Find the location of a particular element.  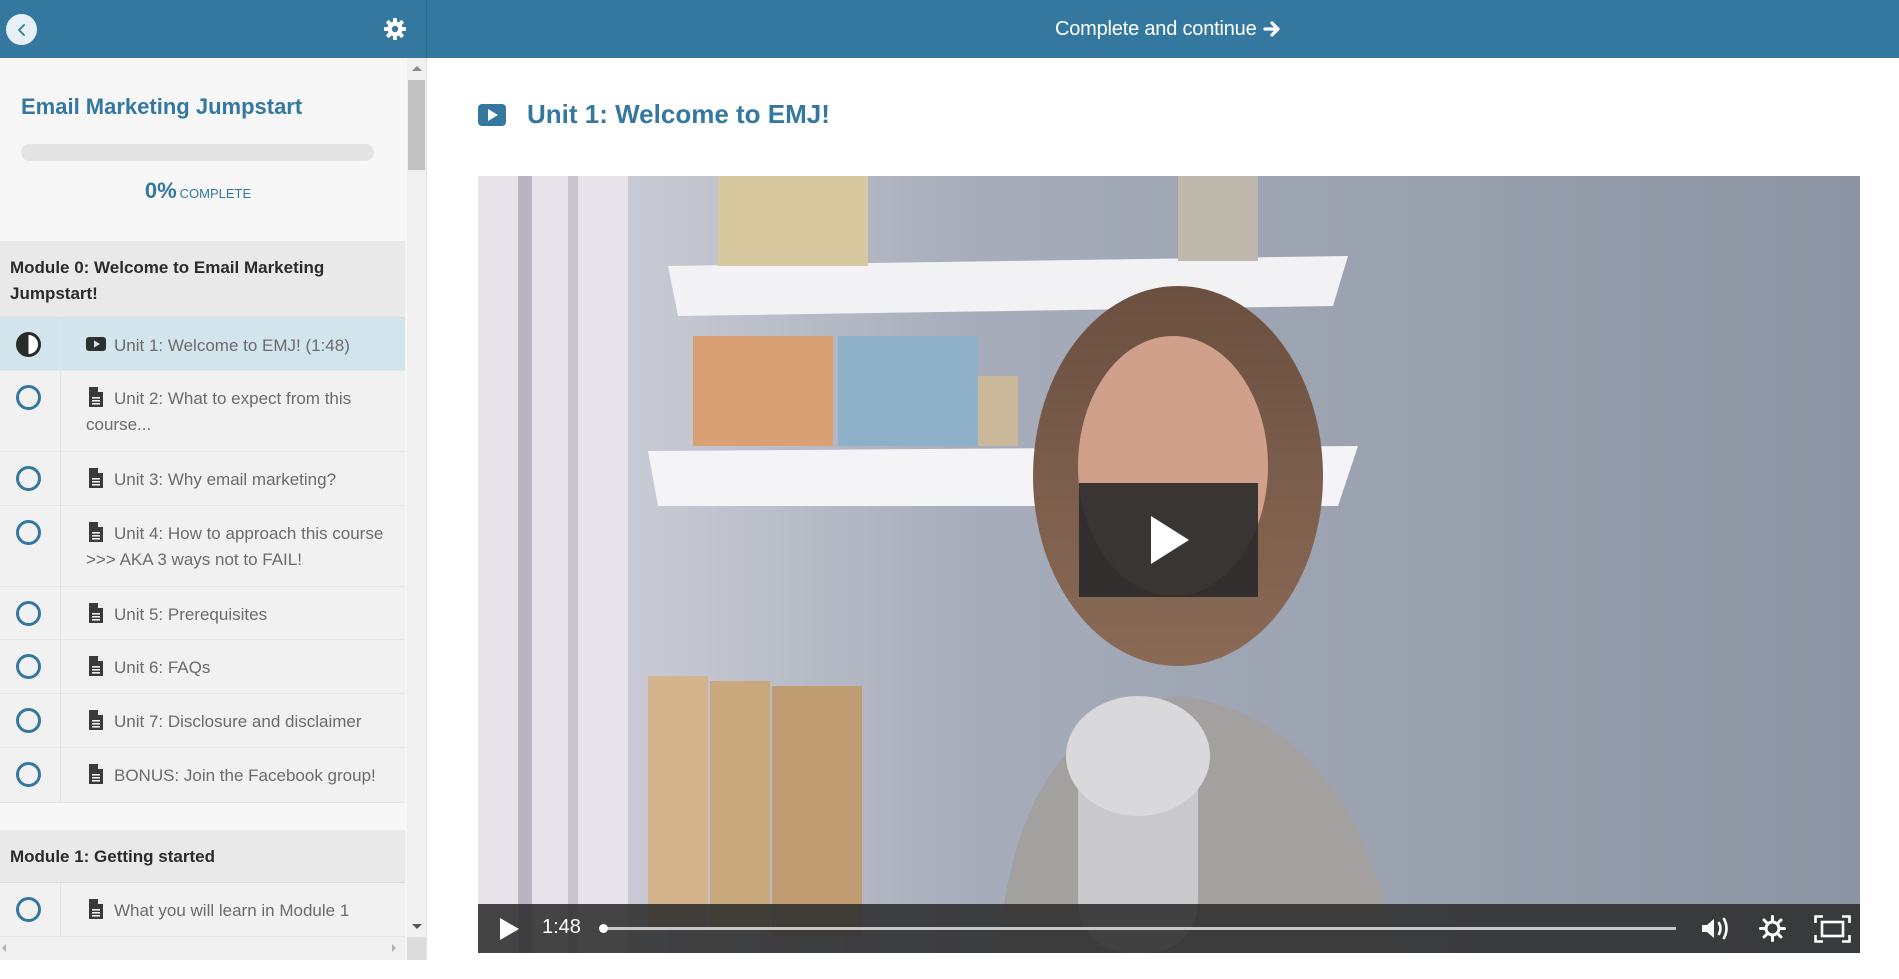

unit-row-3: Unit 3: Why email marketing? is located at coordinates (202, 479).